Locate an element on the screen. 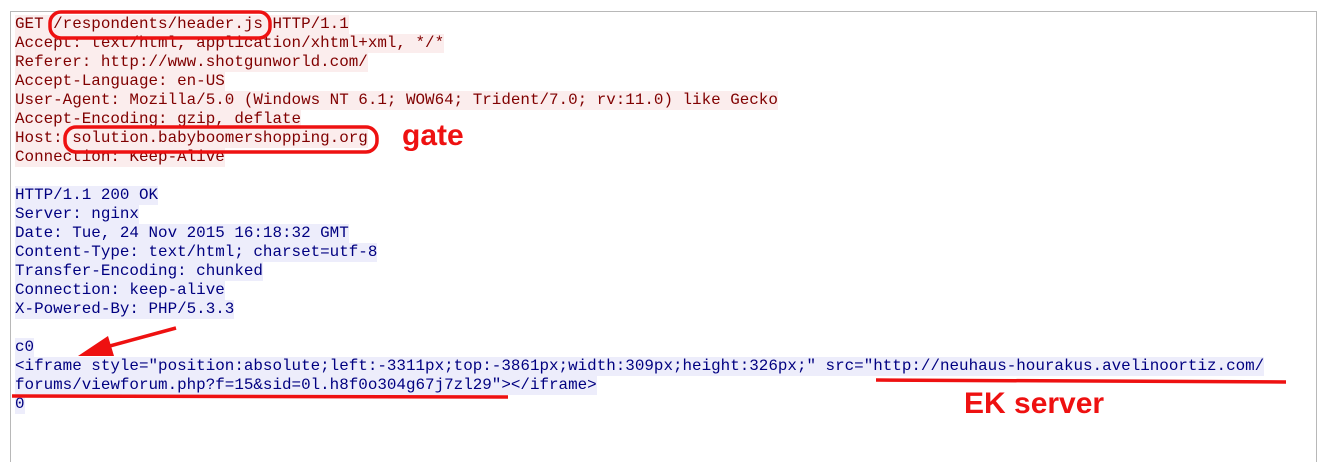 Image resolution: width=1327 pixels, height=462 pixels. response-transfer-encoding-header: Transfer-Encoding: chunked is located at coordinates (139, 271).